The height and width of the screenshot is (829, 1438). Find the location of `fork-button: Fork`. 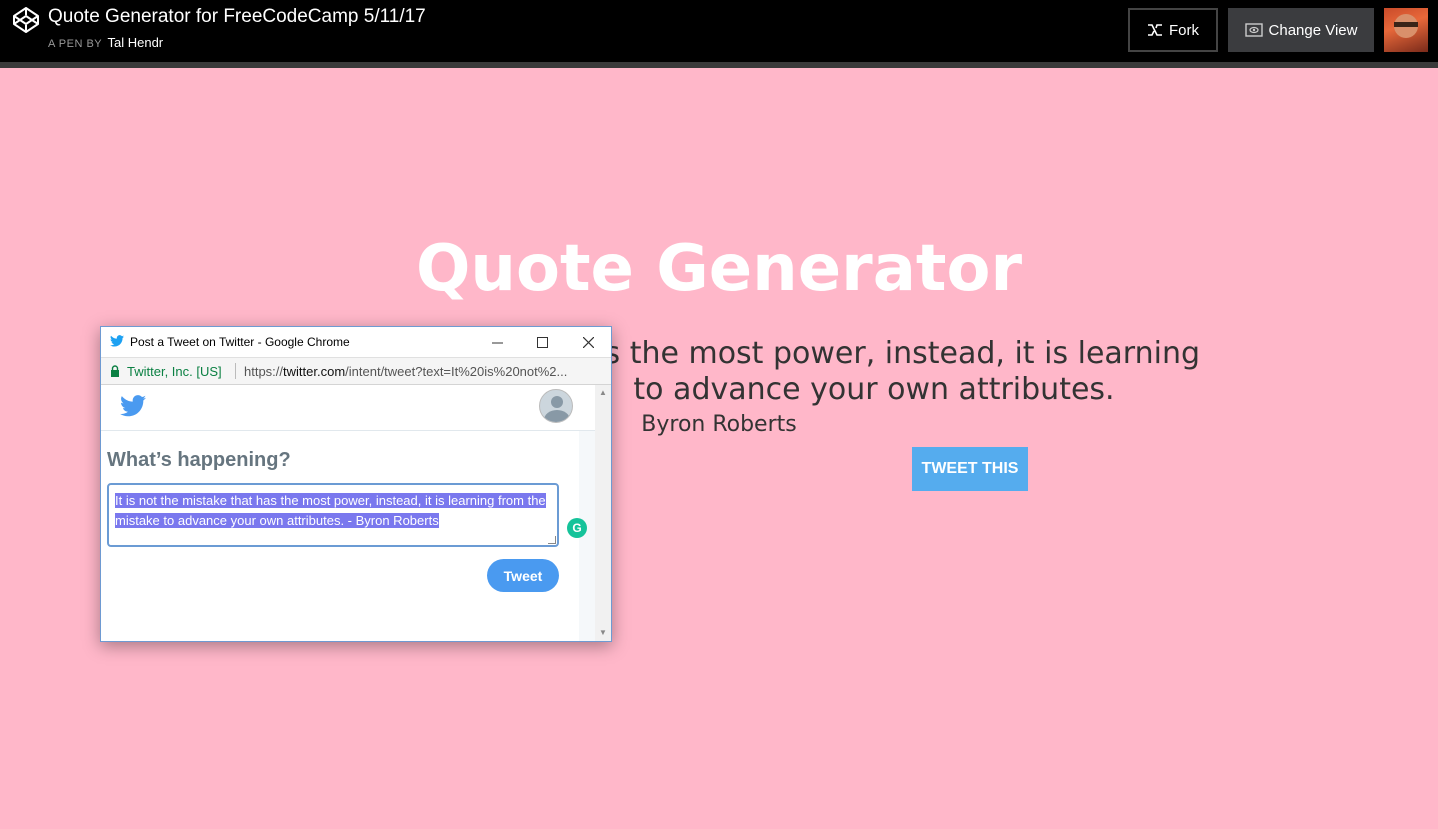

fork-button: Fork is located at coordinates (1173, 30).